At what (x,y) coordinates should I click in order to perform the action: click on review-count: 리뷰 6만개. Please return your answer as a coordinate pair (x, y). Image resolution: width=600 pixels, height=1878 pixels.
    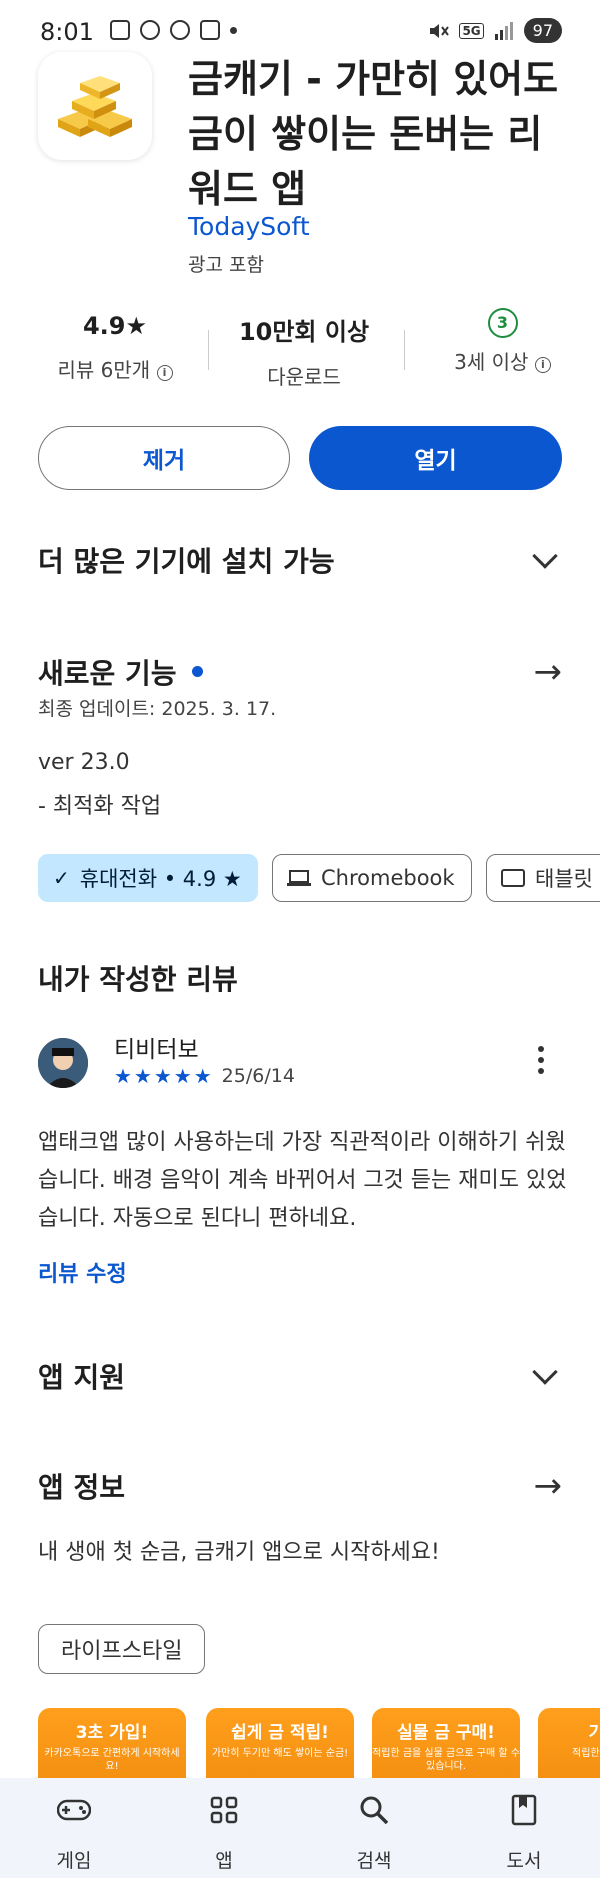
    Looking at the image, I should click on (104, 370).